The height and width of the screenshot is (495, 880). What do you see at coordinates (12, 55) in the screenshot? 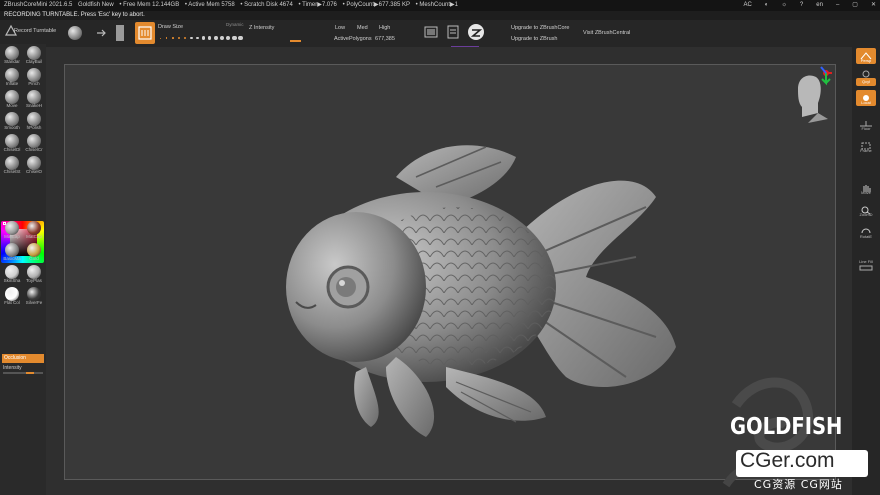
I see `brush-0: Standar` at bounding box center [12, 55].